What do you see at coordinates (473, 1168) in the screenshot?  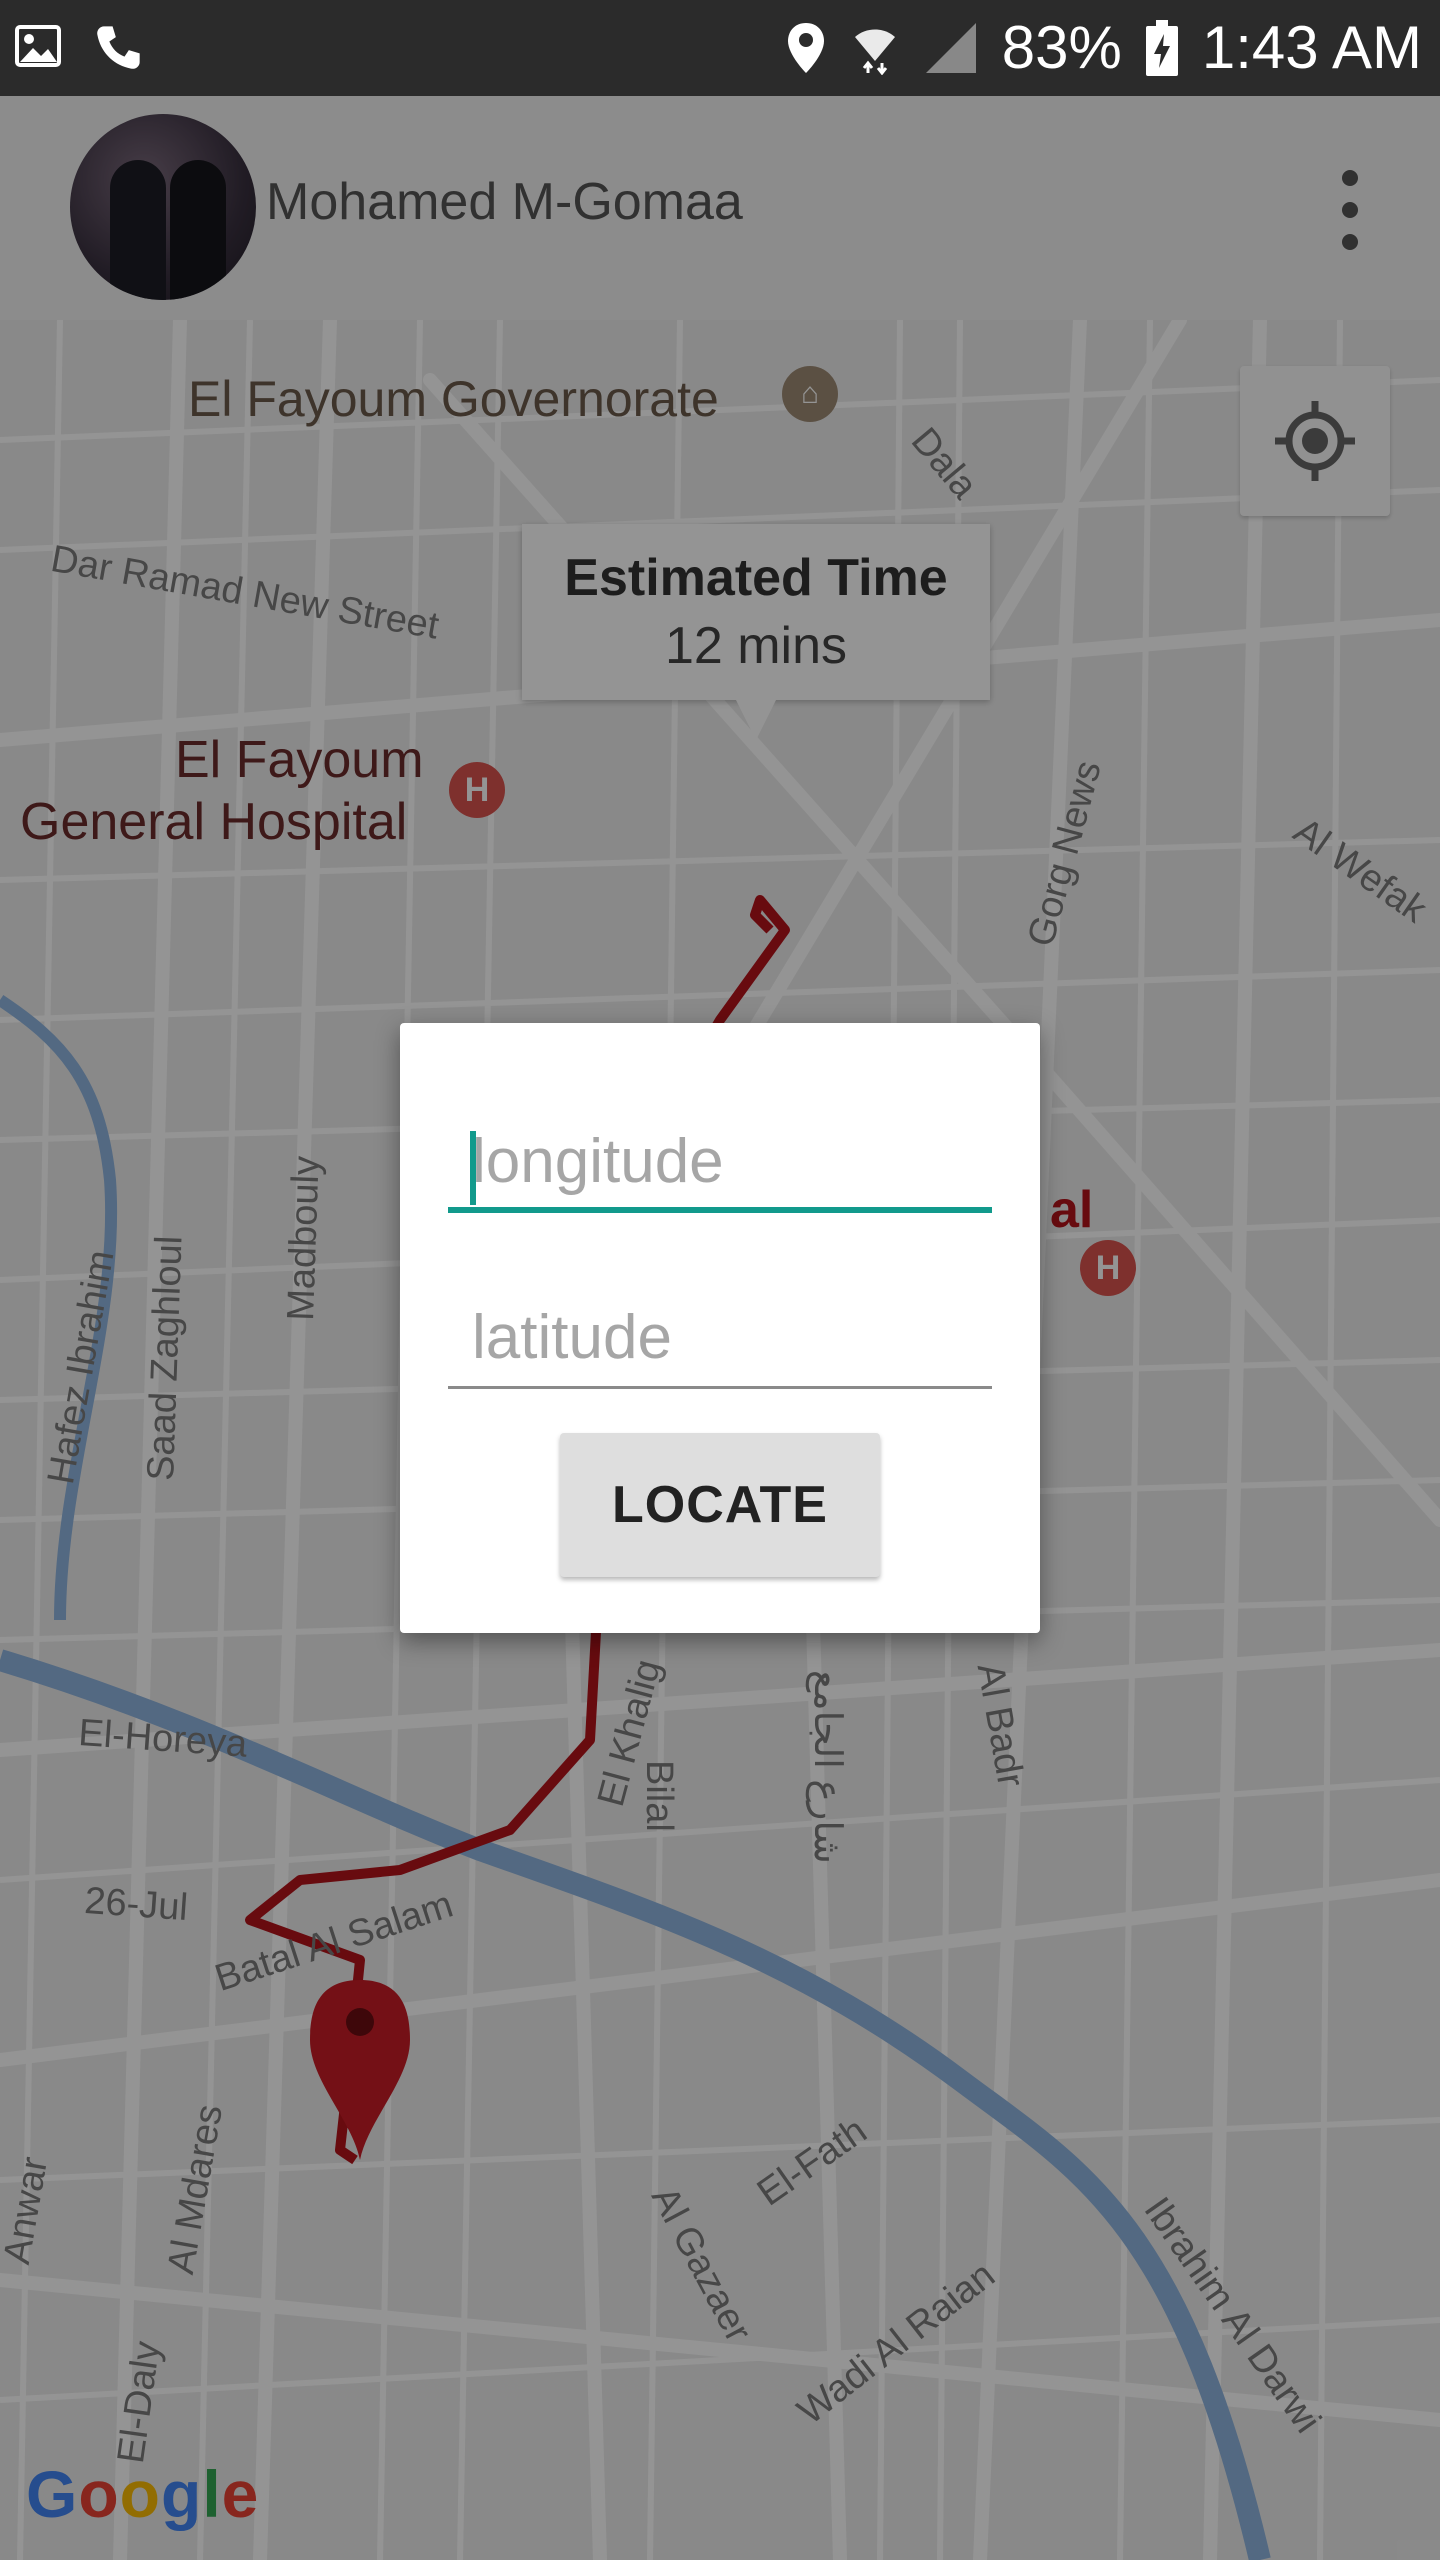 I see `text-cursor` at bounding box center [473, 1168].